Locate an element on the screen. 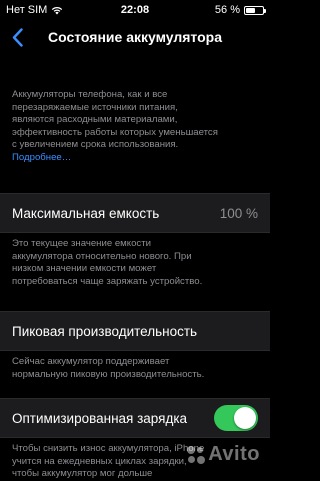  watermark-text: Avito is located at coordinates (234, 454).